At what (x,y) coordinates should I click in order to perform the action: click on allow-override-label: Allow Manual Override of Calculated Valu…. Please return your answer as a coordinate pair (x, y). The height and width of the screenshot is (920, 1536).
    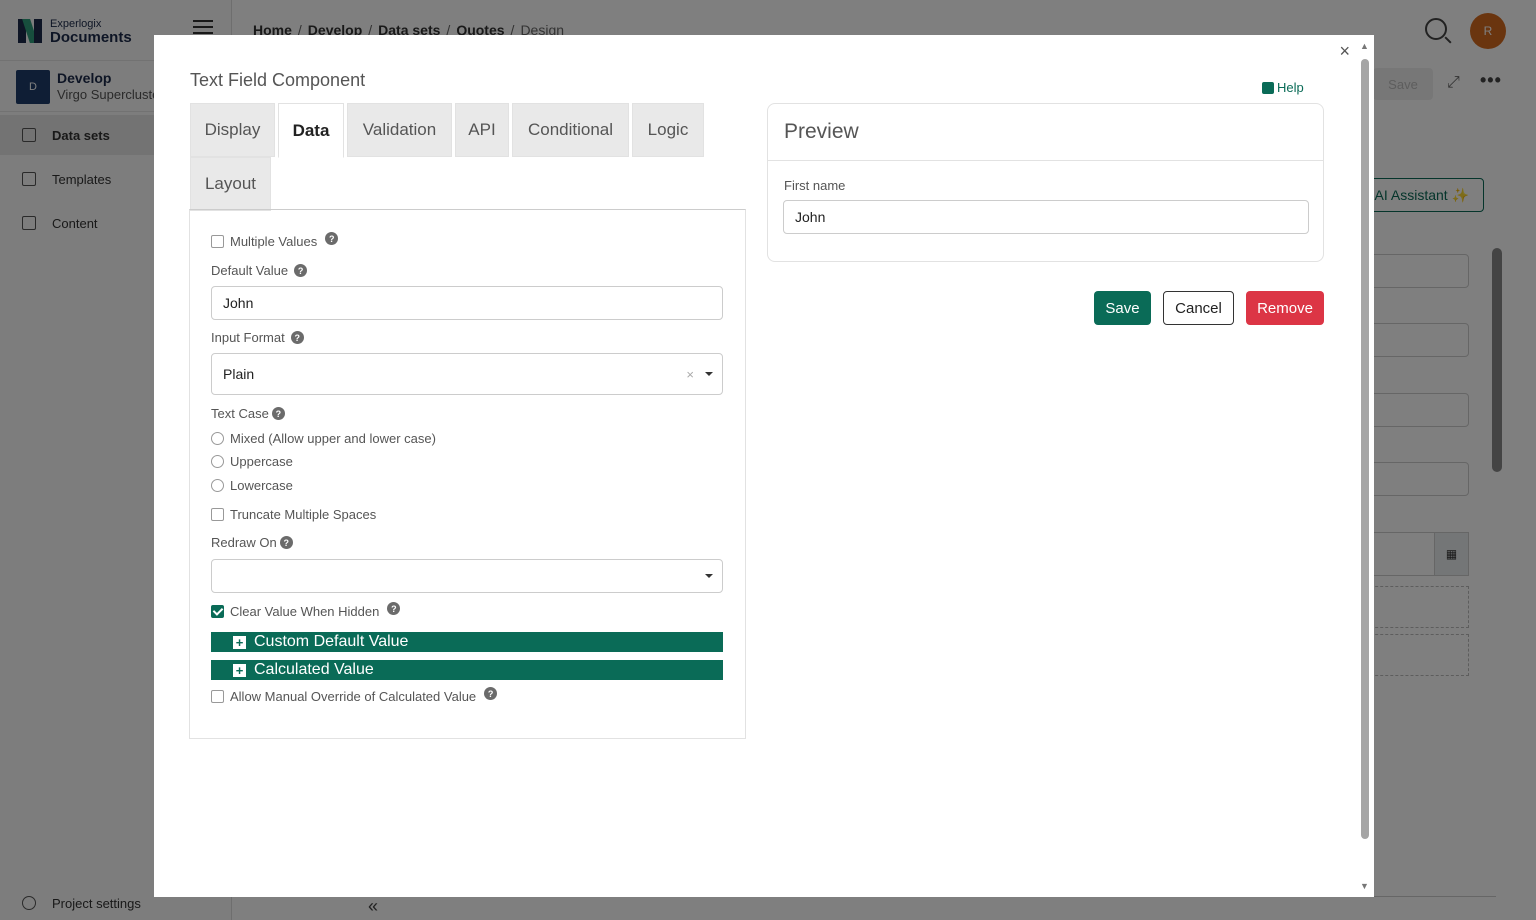
    Looking at the image, I should click on (353, 696).